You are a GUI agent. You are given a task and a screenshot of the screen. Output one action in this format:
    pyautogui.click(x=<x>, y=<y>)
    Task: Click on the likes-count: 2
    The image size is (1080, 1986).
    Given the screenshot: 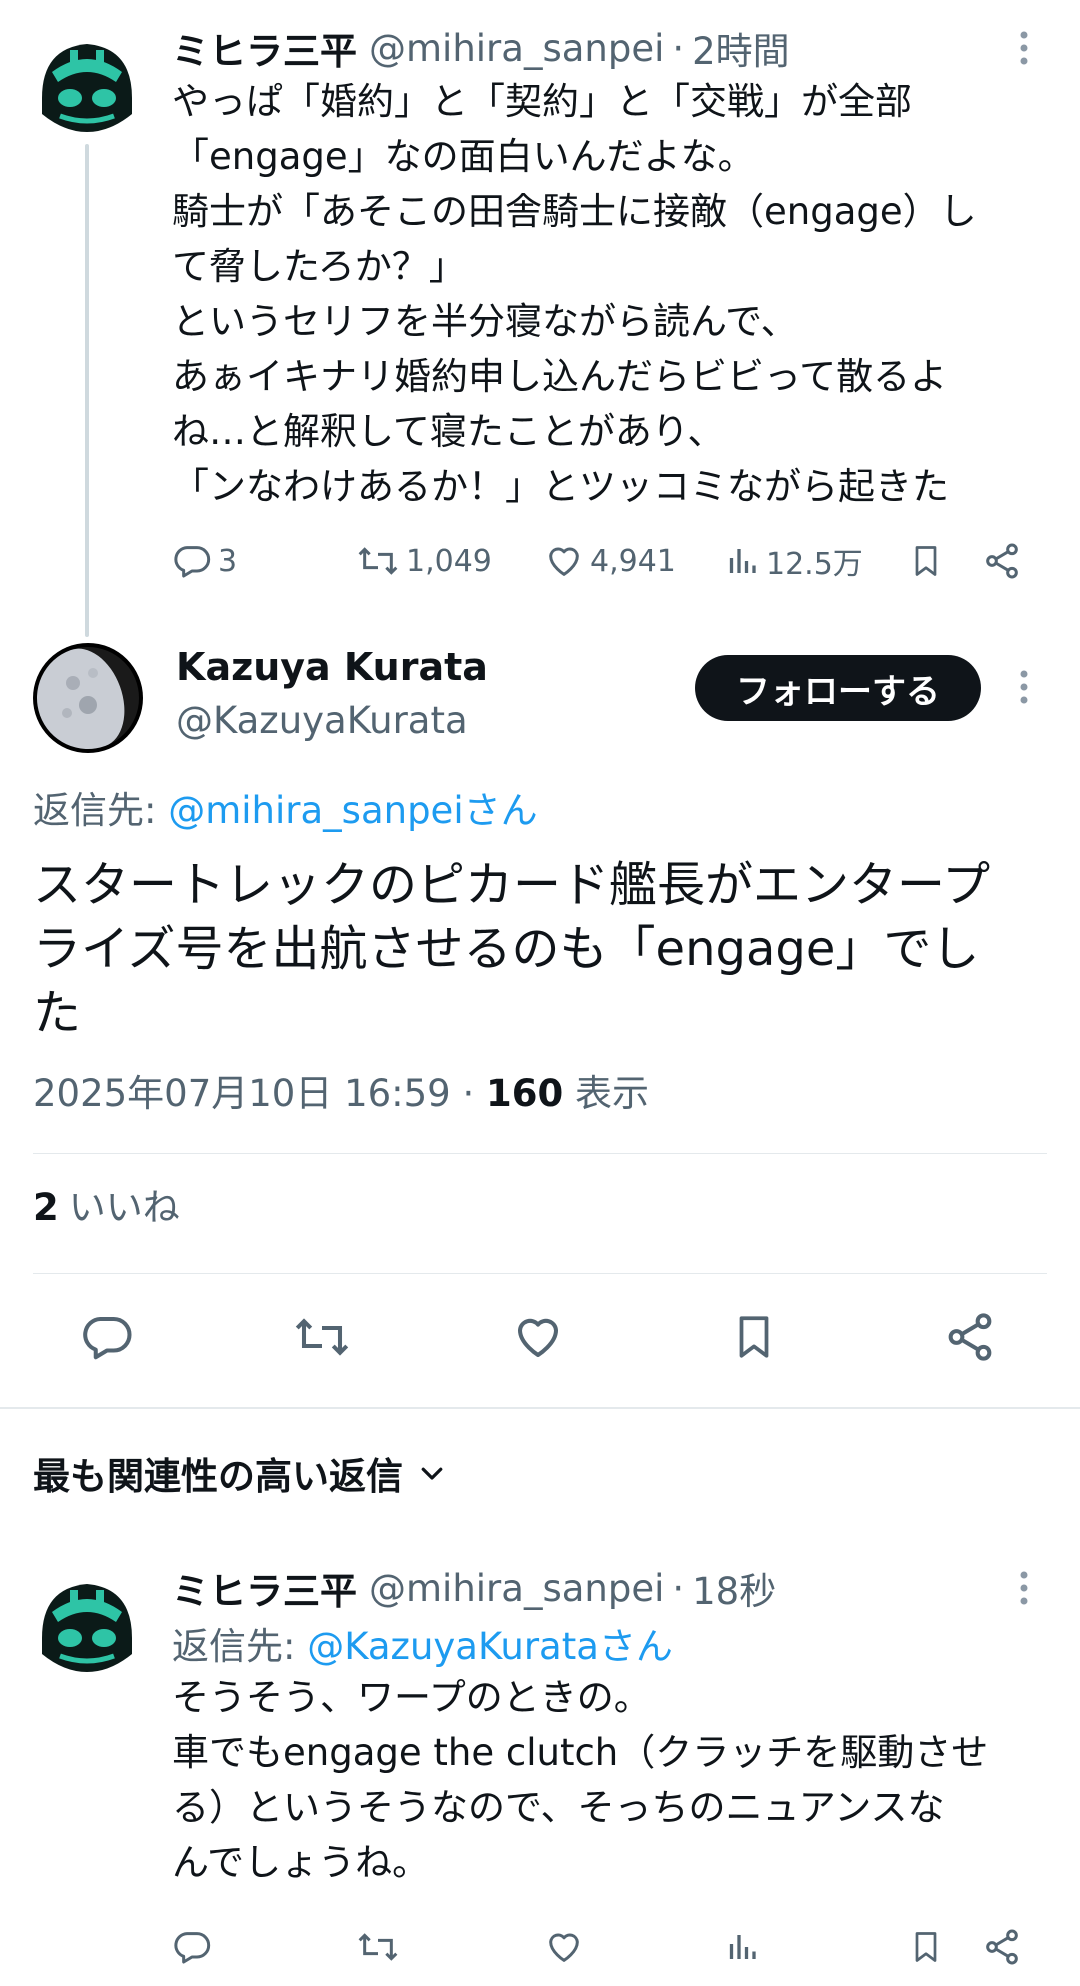 What is the action you would take?
    pyautogui.click(x=46, y=1207)
    